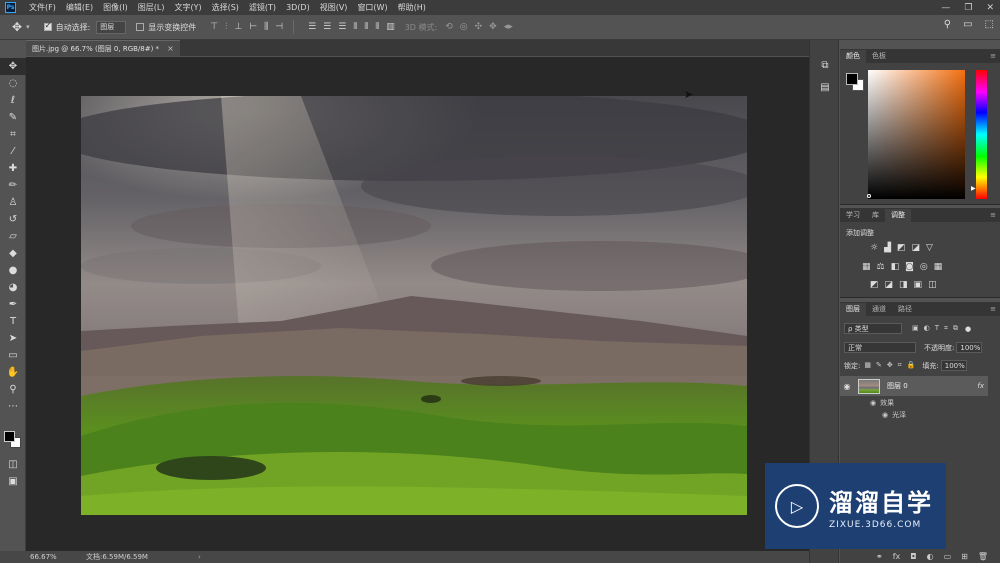 The width and height of the screenshot is (1000, 563). I want to click on trash-icon: 🗑, so click(983, 556).